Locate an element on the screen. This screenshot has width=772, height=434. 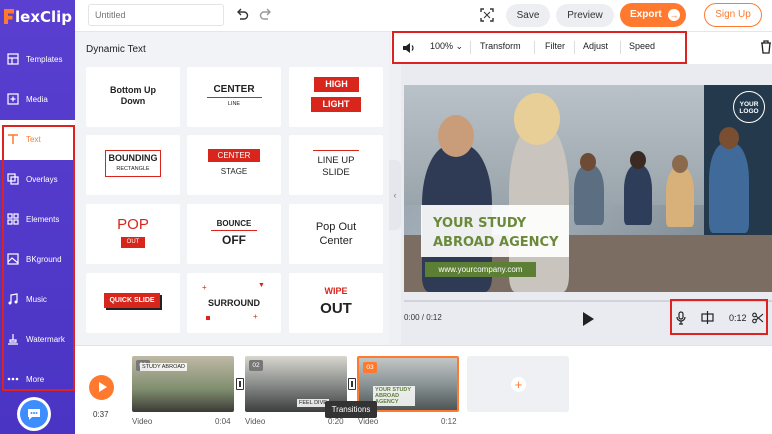
media-icon is located at coordinates (13, 99).